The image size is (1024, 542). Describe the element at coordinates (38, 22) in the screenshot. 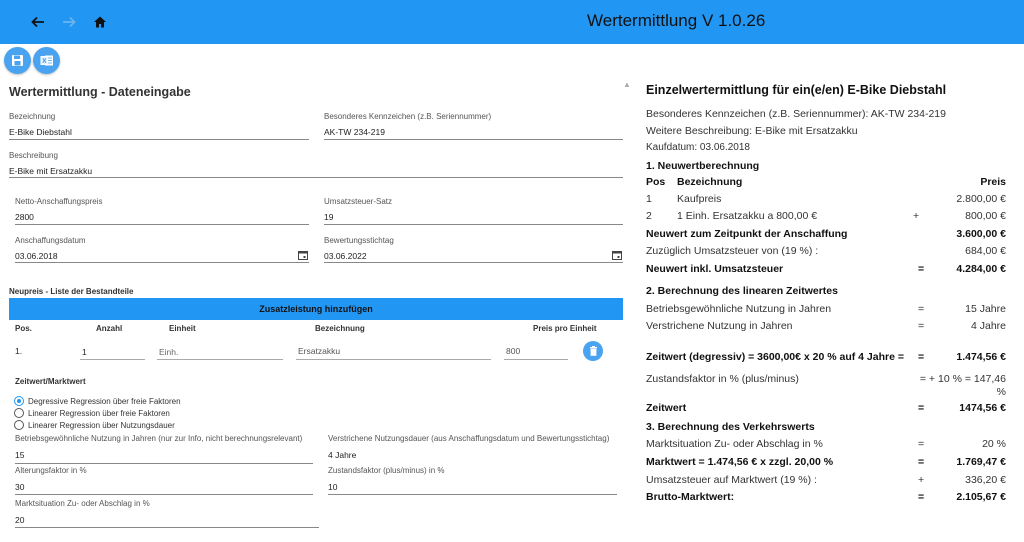

I see `back-button` at that location.